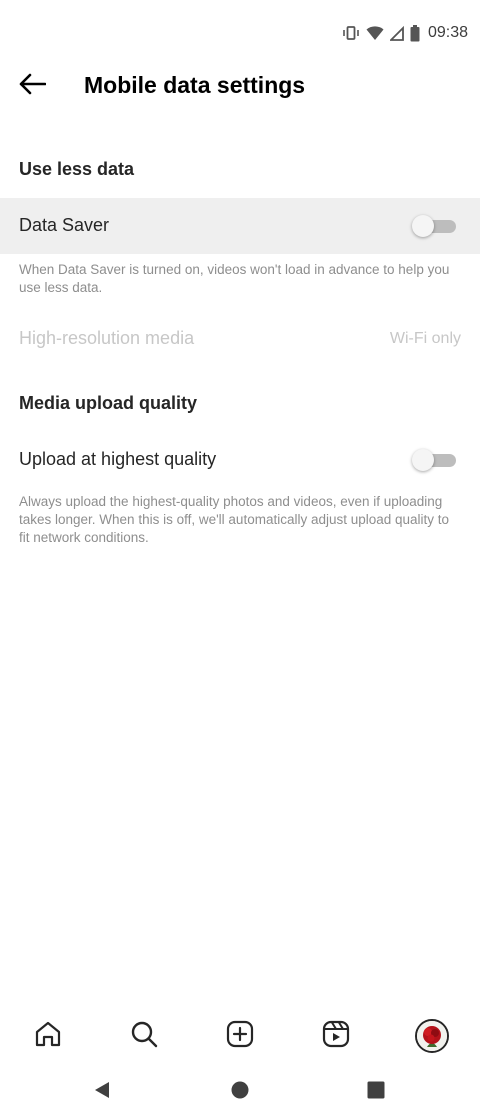 Image resolution: width=480 pixels, height=1120 pixels. I want to click on nav-search, so click(144, 1036).